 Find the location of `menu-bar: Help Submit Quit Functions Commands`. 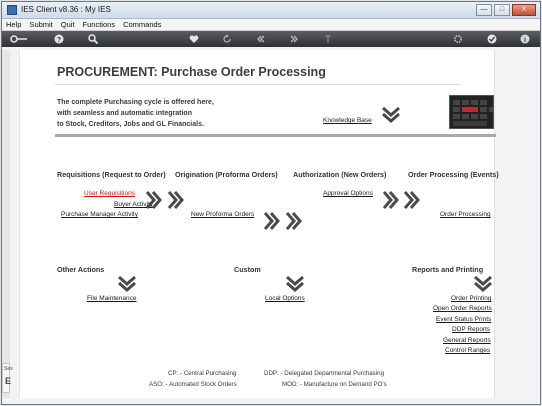

menu-bar: Help Submit Quit Functions Commands is located at coordinates (271, 25).